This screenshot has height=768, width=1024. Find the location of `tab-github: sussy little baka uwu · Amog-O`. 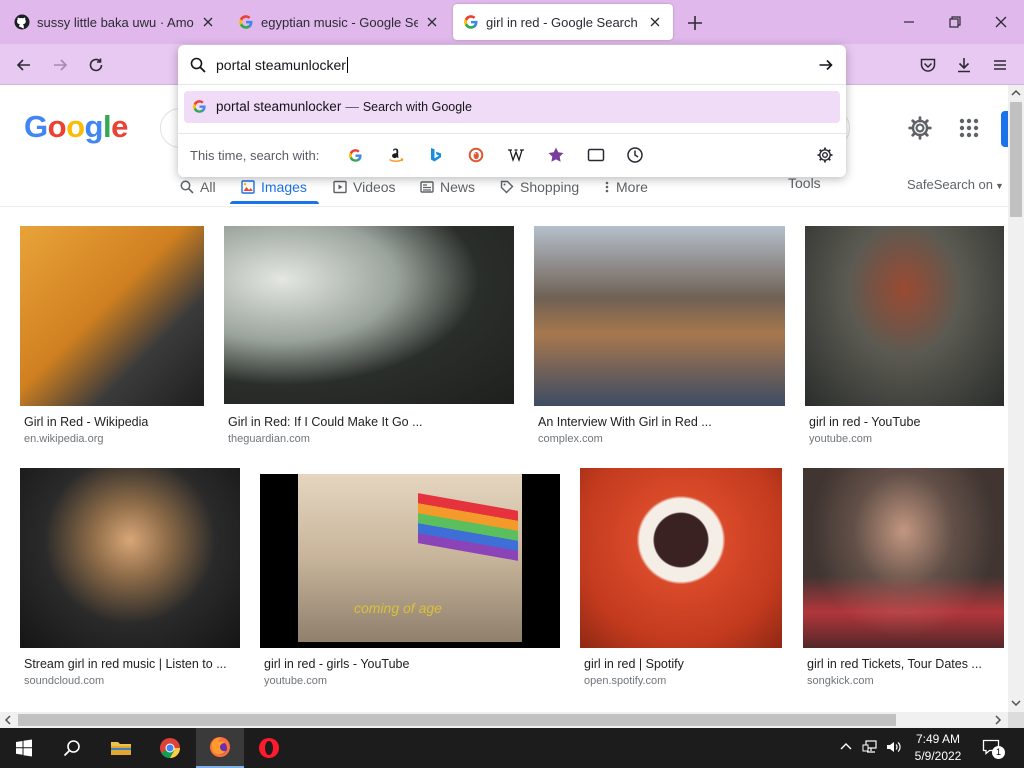

tab-github: sussy little baka uwu · Amog-O is located at coordinates (115, 22).